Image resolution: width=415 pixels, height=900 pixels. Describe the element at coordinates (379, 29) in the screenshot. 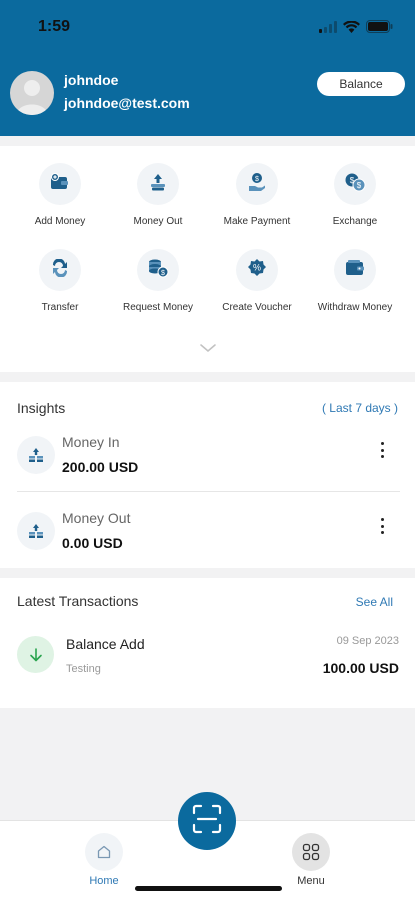

I see `battery-icon` at that location.